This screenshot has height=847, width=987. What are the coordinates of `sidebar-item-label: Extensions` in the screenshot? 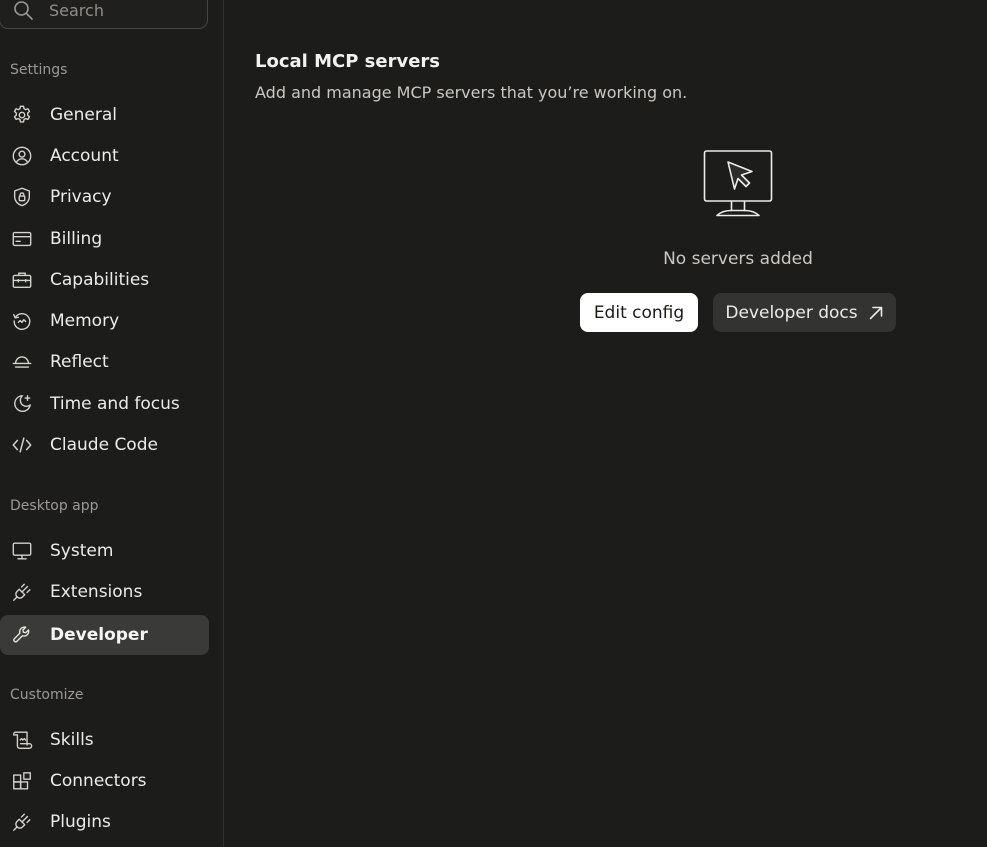 It's located at (96, 592).